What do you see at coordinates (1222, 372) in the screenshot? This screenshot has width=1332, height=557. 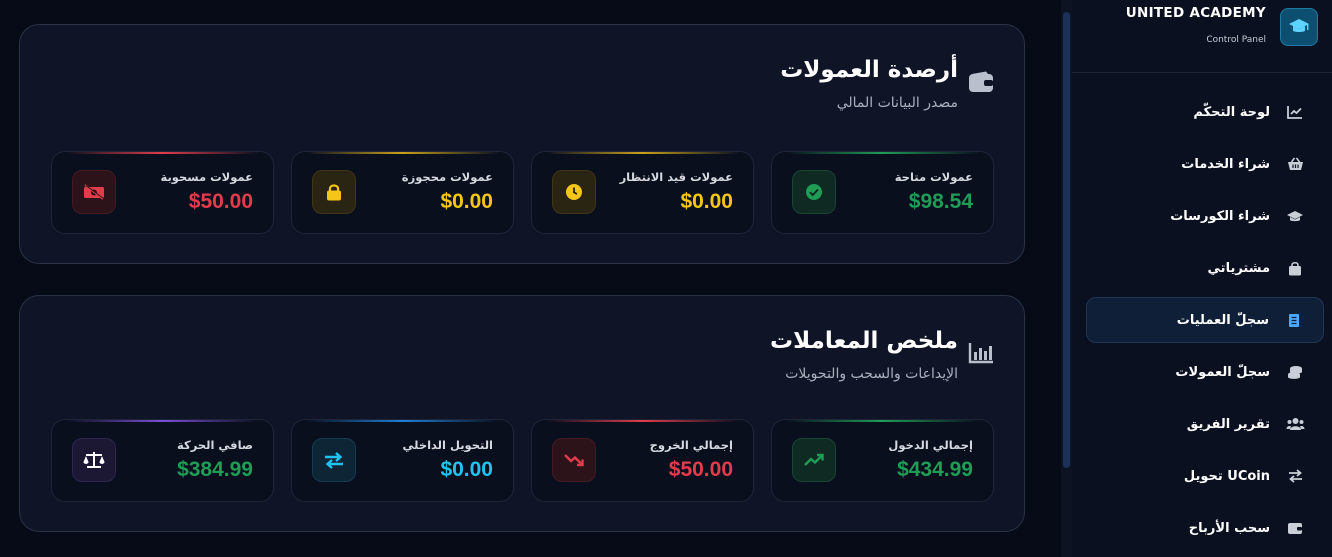 I see `sidebar-item-label: سجلّ العمولات` at bounding box center [1222, 372].